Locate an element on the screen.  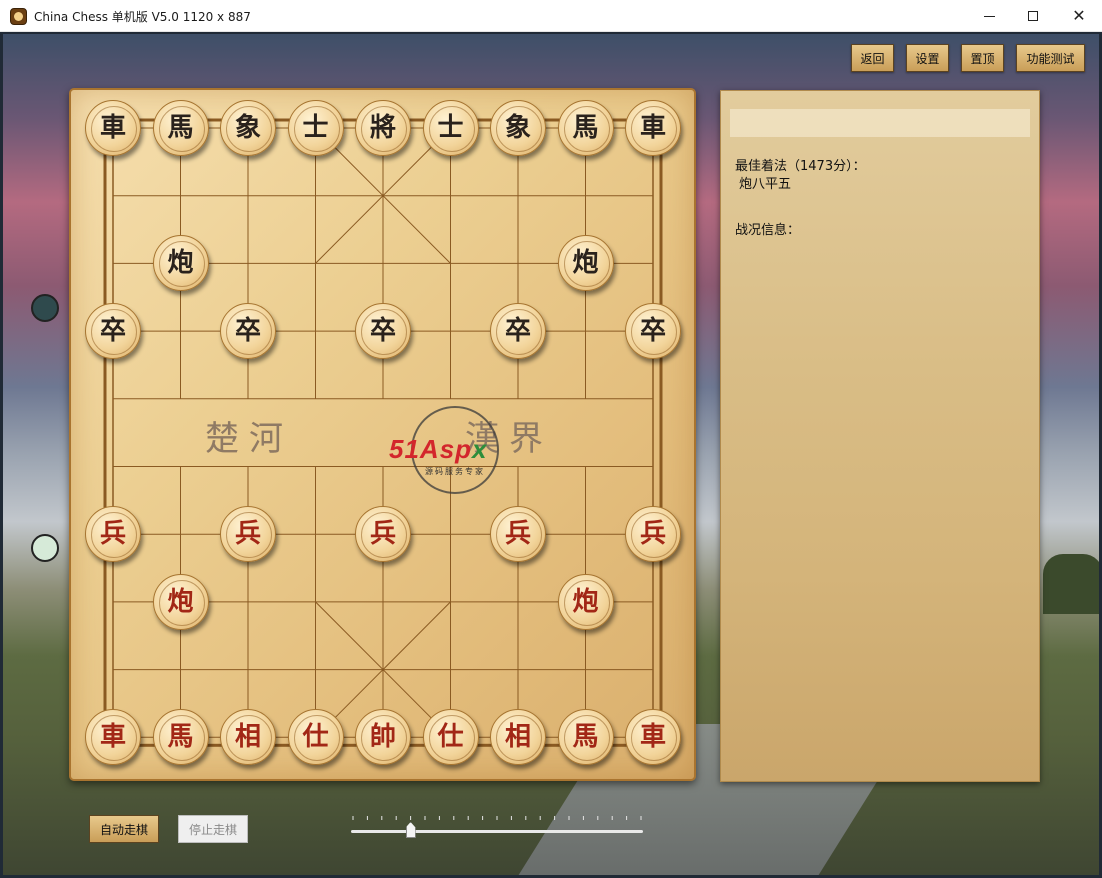
maximize-button is located at coordinates (1033, 16).